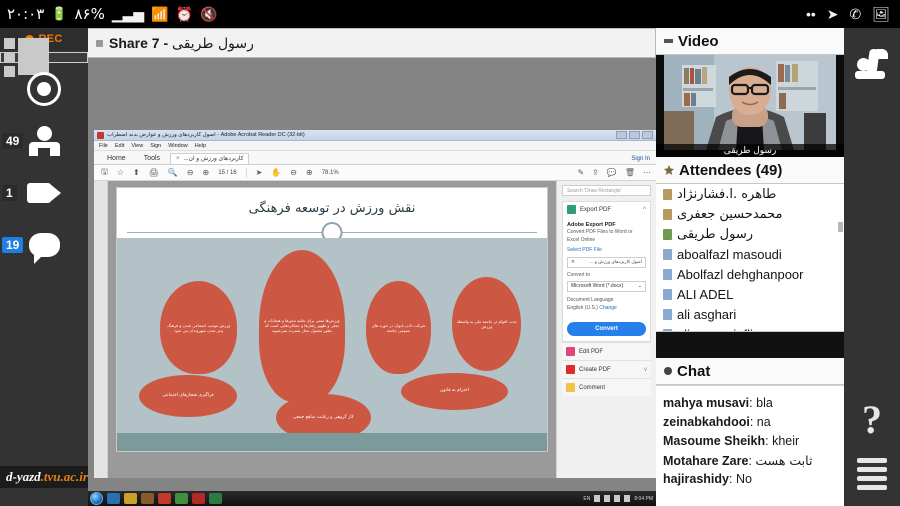  I want to click on select-cursor-icon: ➤, so click(259, 172).